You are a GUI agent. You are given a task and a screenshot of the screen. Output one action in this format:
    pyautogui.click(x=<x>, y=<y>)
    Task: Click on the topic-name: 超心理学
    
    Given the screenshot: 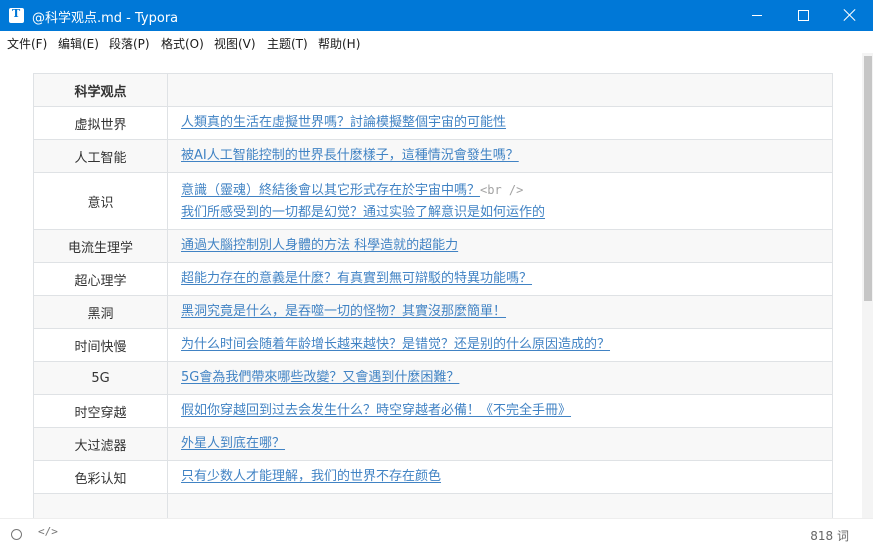 What is the action you would take?
    pyautogui.click(x=100, y=279)
    